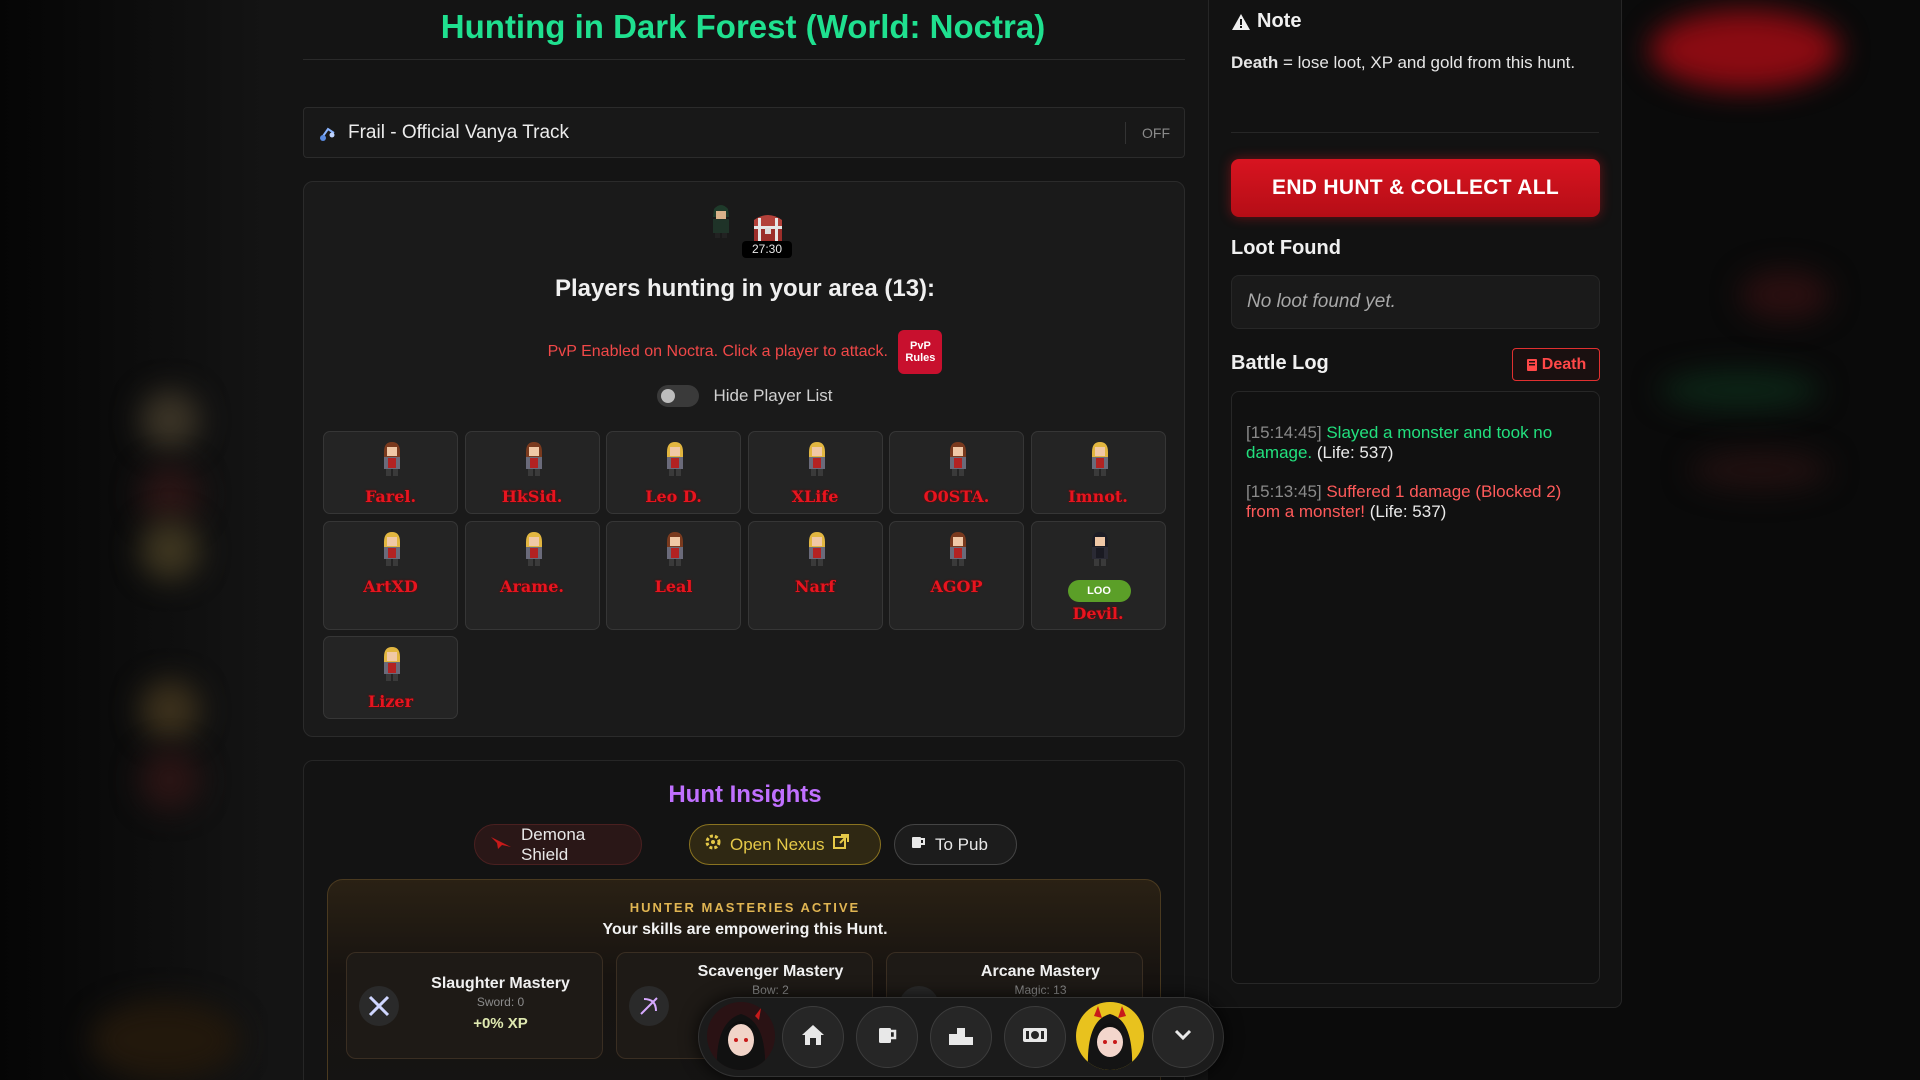 Image resolution: width=1920 pixels, height=1080 pixels. I want to click on crossed-swords-icon, so click(379, 1006).